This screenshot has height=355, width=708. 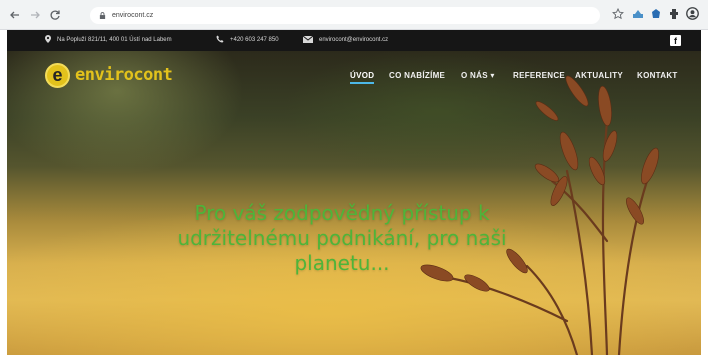 I want to click on lock-icon, so click(x=102, y=15).